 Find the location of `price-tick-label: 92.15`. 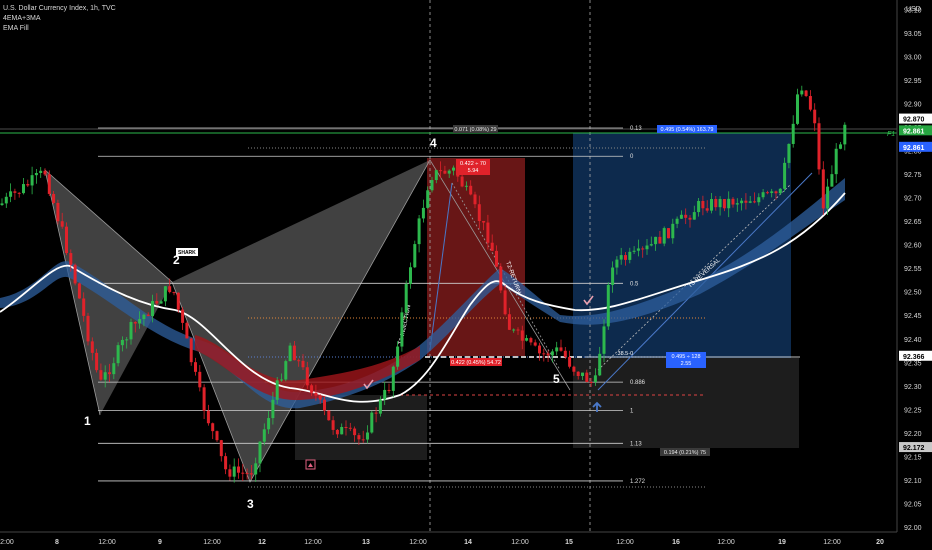

price-tick-label: 92.15 is located at coordinates (913, 457).